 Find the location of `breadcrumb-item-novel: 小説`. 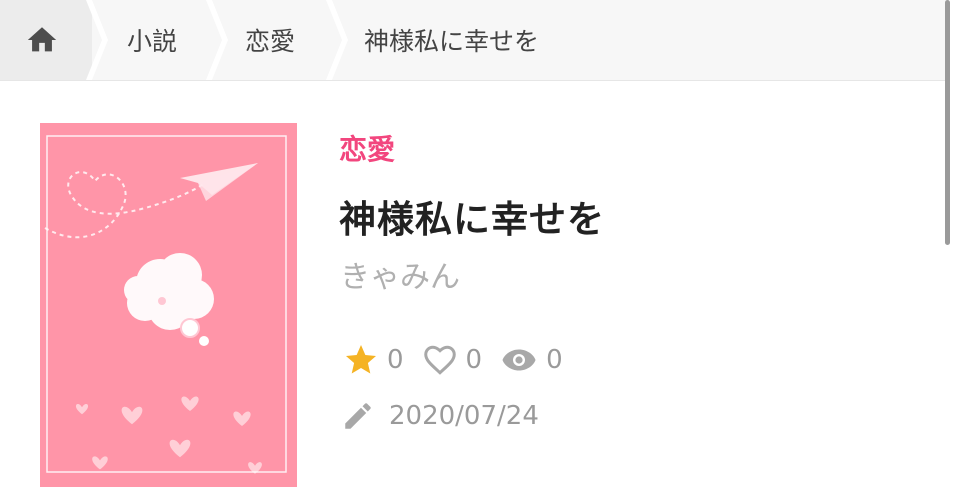

breadcrumb-item-novel: 小説 is located at coordinates (152, 40).